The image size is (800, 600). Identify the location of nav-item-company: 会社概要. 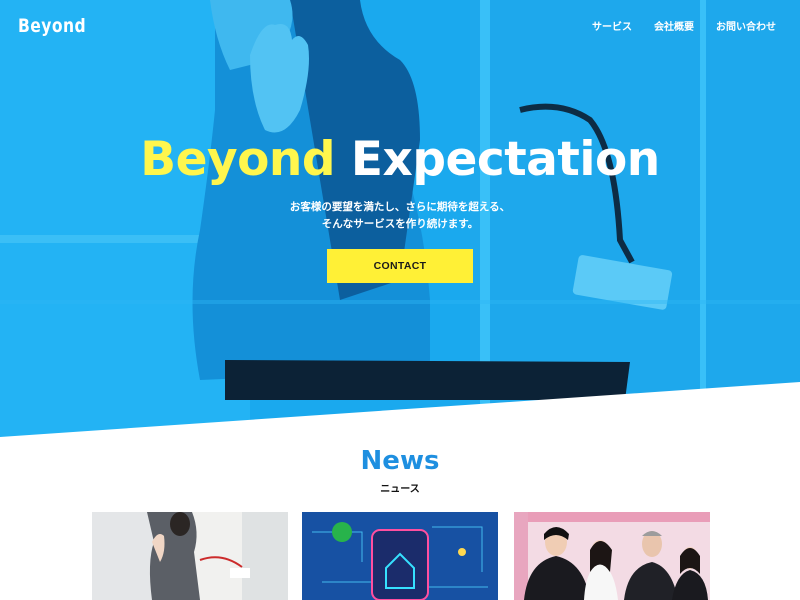
(674, 25).